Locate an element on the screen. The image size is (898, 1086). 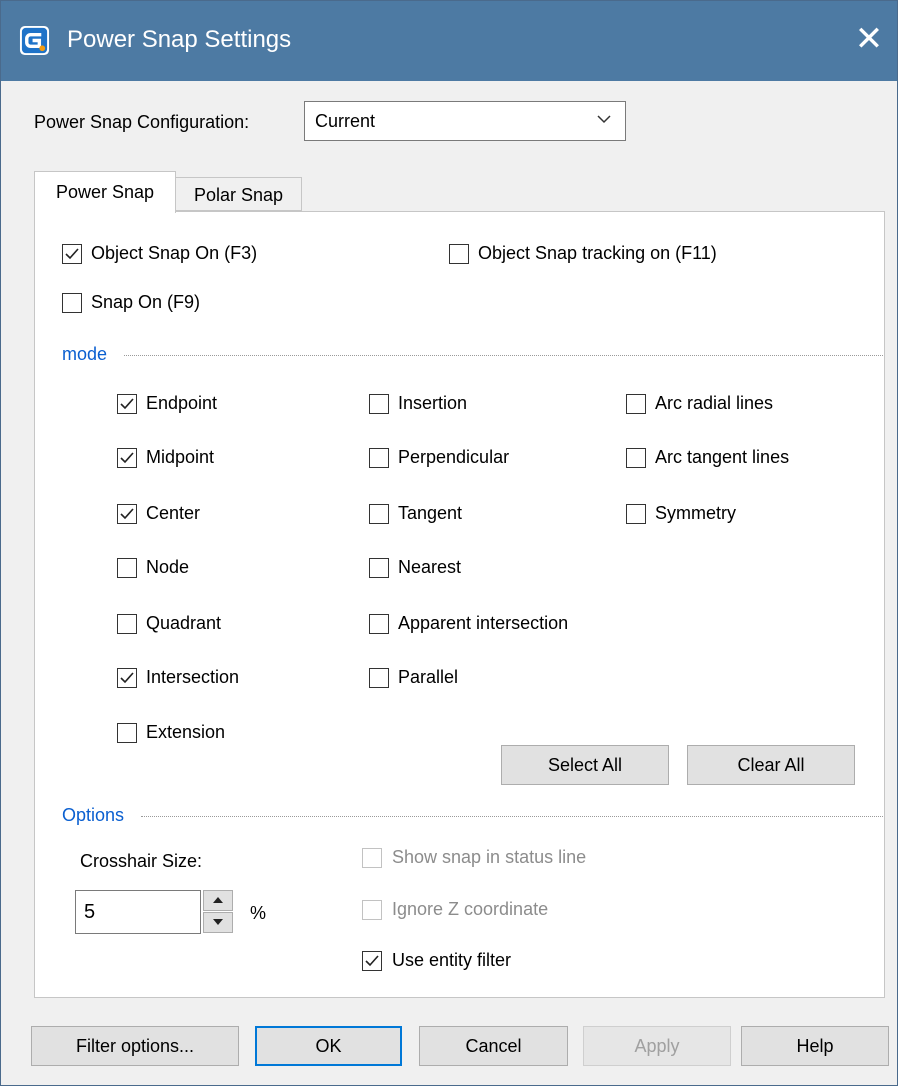
crosshair-size-value: 5 is located at coordinates (90, 912).